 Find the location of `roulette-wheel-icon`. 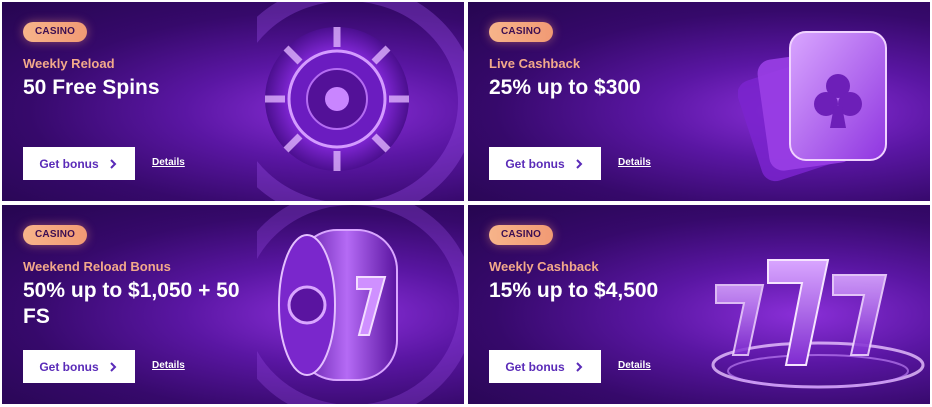

roulette-wheel-icon is located at coordinates (360, 101).